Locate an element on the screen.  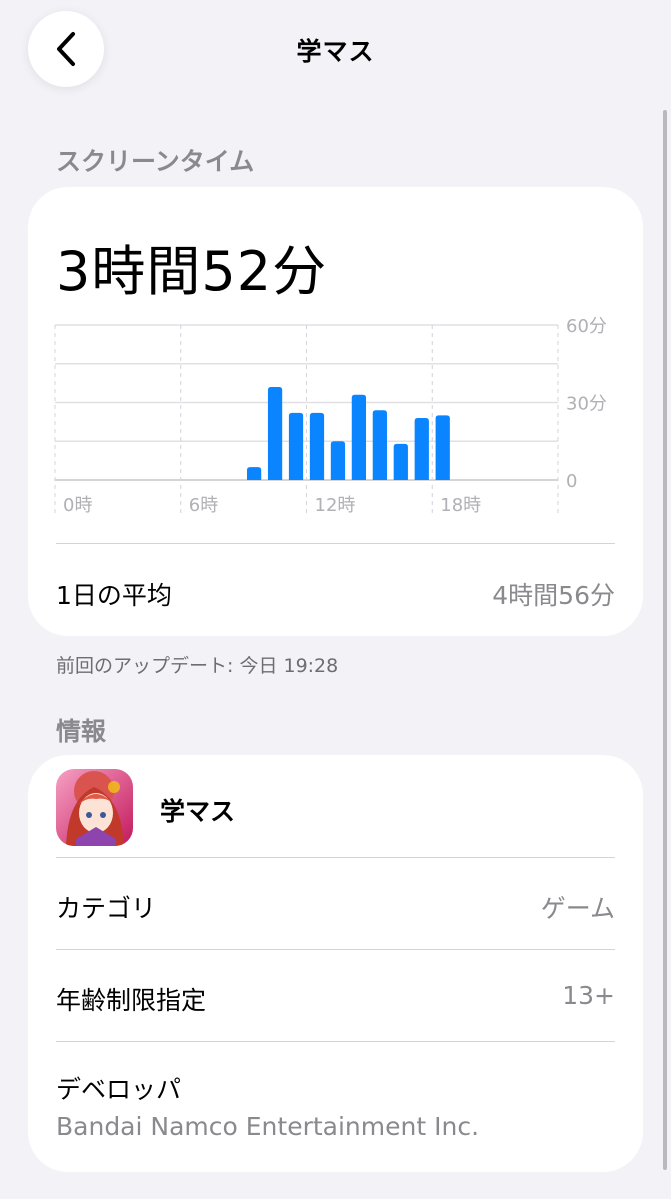
y-tick-label: 30分 is located at coordinates (586, 404).